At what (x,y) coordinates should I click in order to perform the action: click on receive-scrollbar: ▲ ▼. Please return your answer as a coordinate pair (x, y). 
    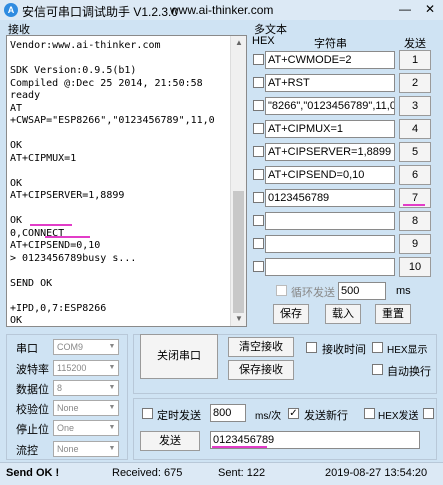
    Looking at the image, I should click on (238, 181).